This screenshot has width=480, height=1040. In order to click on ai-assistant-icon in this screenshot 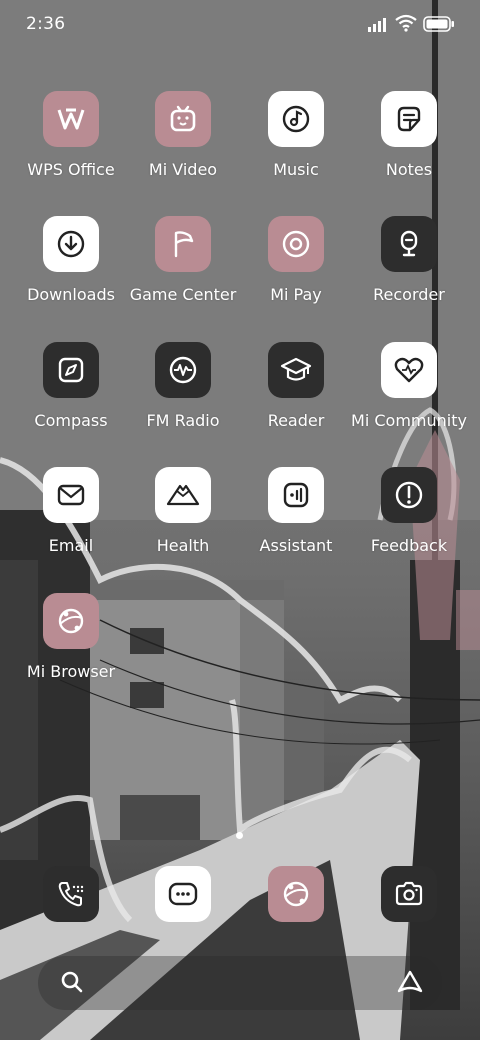, I will do `click(410, 982)`.